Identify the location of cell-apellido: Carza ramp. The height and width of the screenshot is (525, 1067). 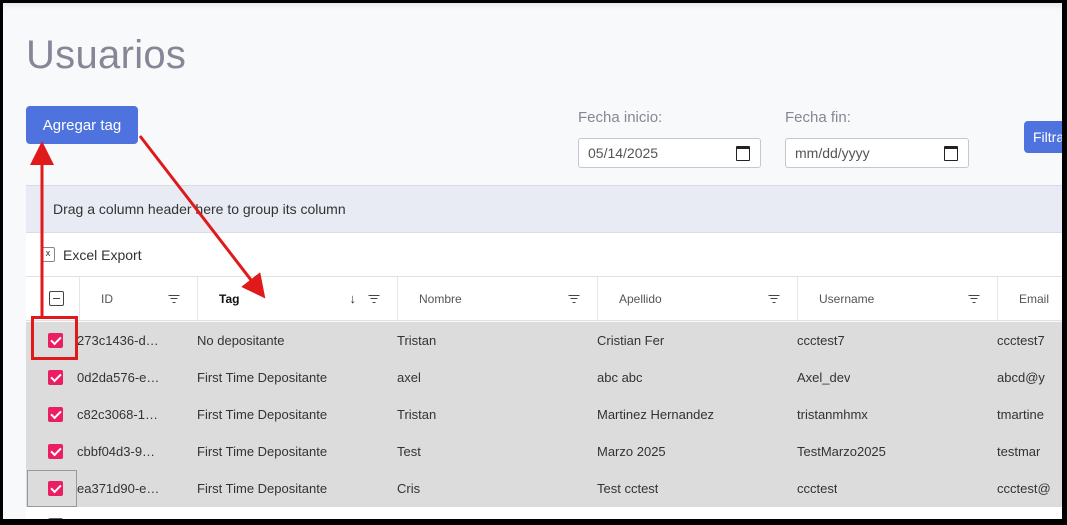
(631, 513).